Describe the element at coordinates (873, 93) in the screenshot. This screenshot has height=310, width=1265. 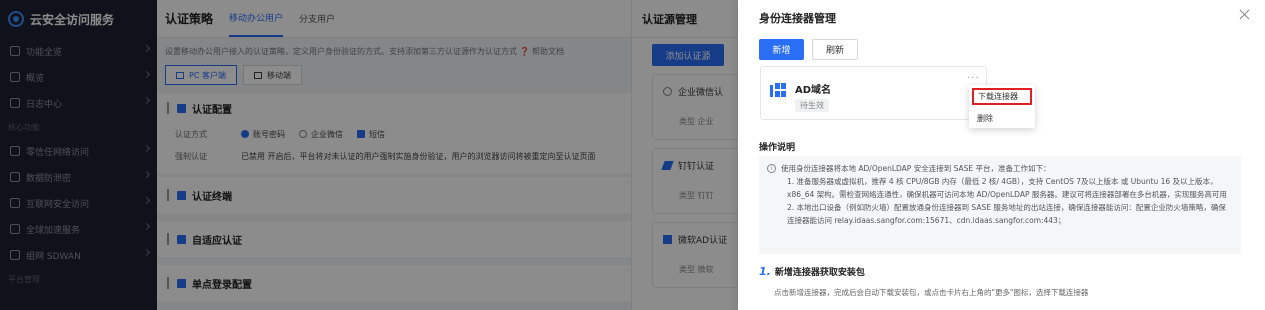
I see `connector-card: AD域名 待生效 ···` at that location.